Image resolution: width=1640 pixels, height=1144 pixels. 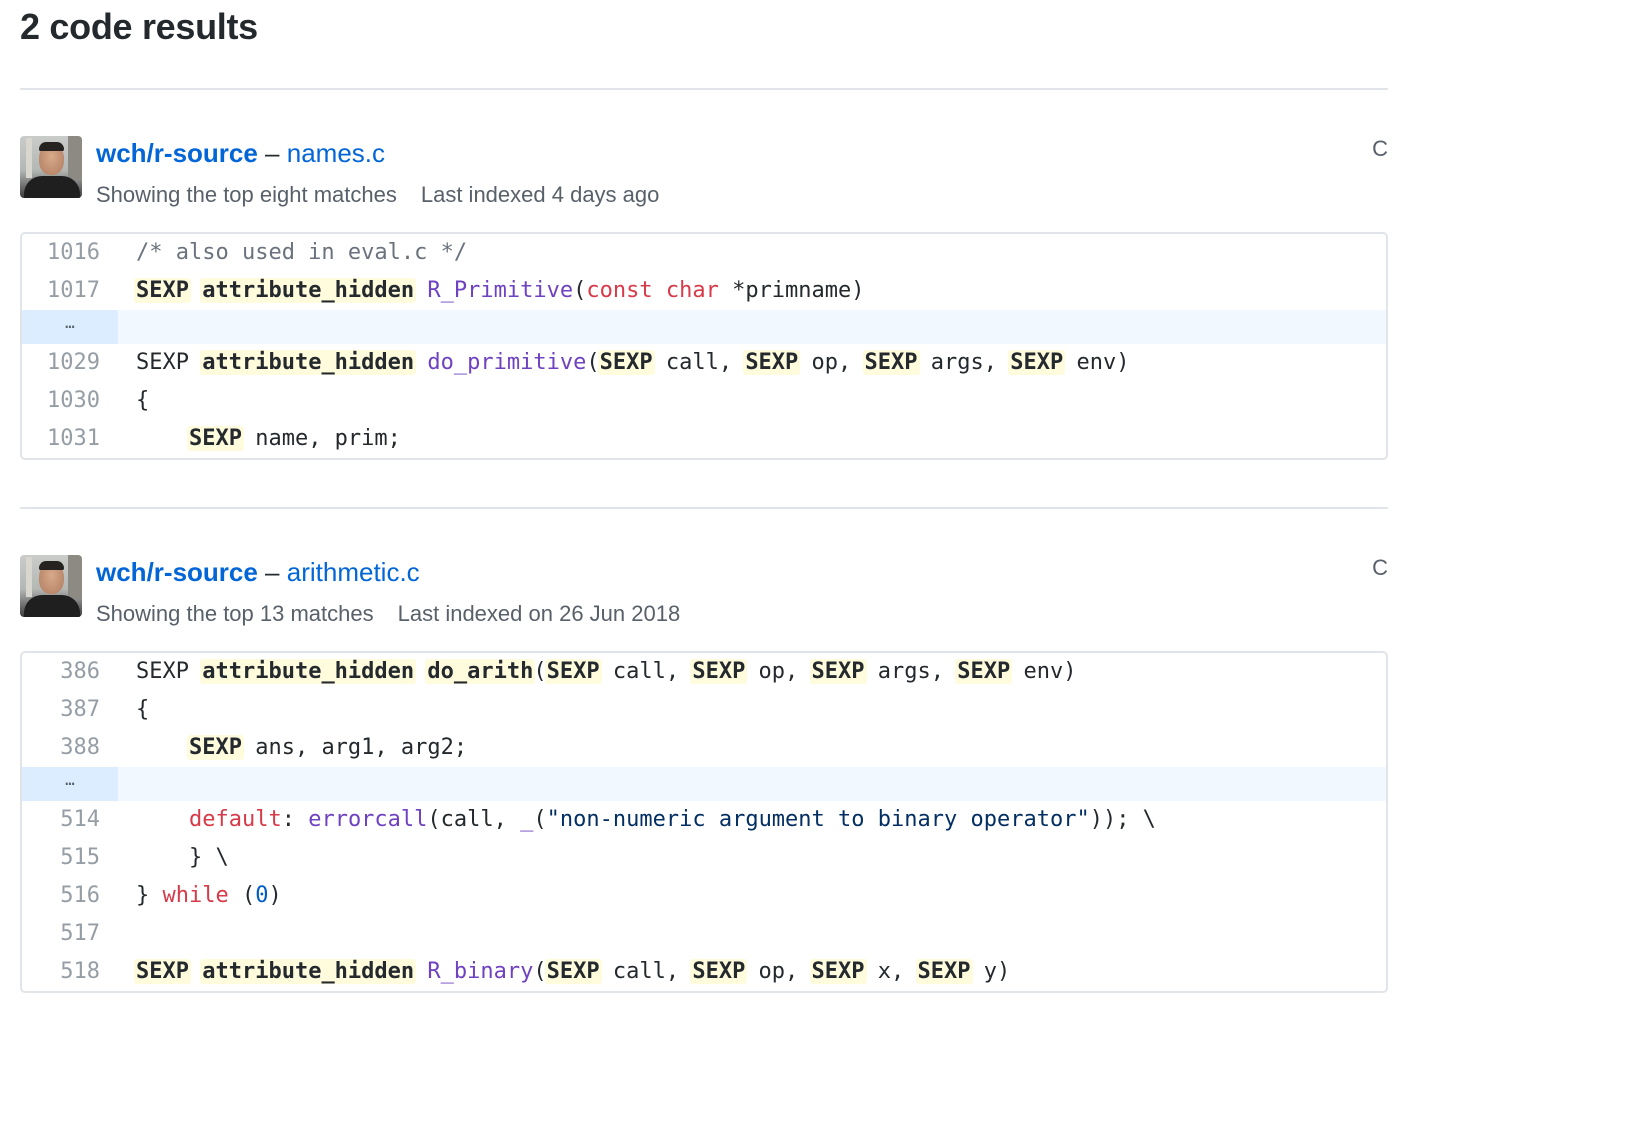 What do you see at coordinates (149, 895) in the screenshot?
I see `code-token: }` at bounding box center [149, 895].